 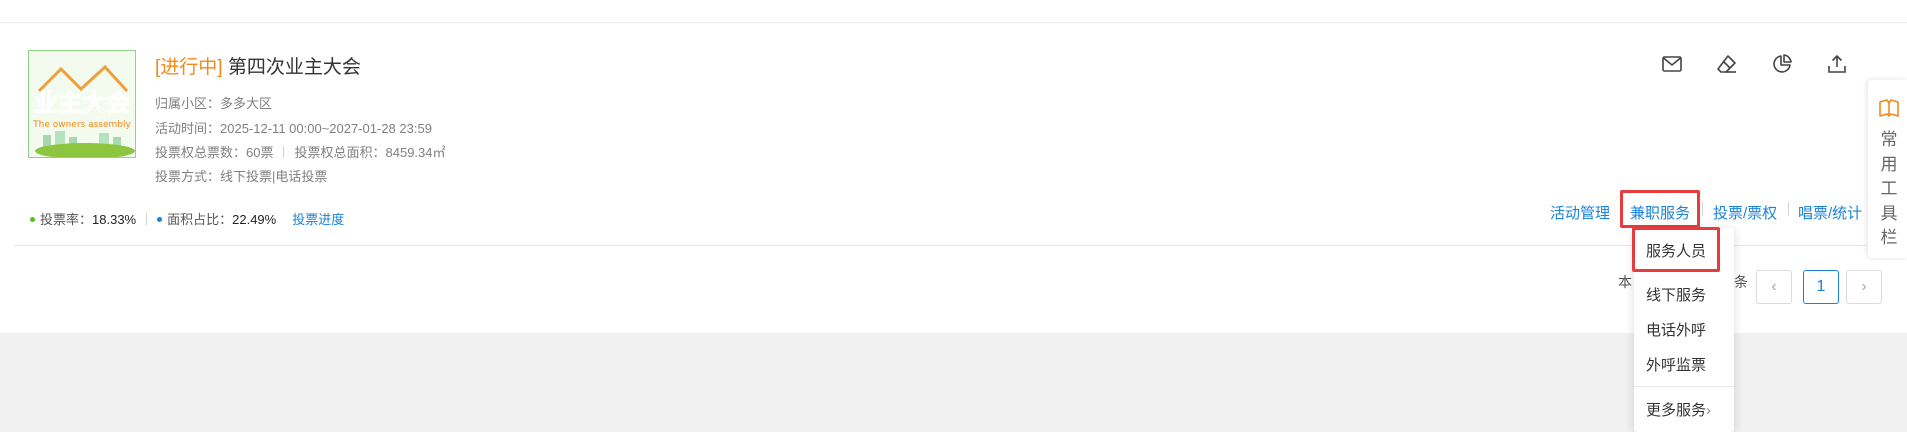 What do you see at coordinates (294, 67) in the screenshot?
I see `event-name: 第四次业主大会` at bounding box center [294, 67].